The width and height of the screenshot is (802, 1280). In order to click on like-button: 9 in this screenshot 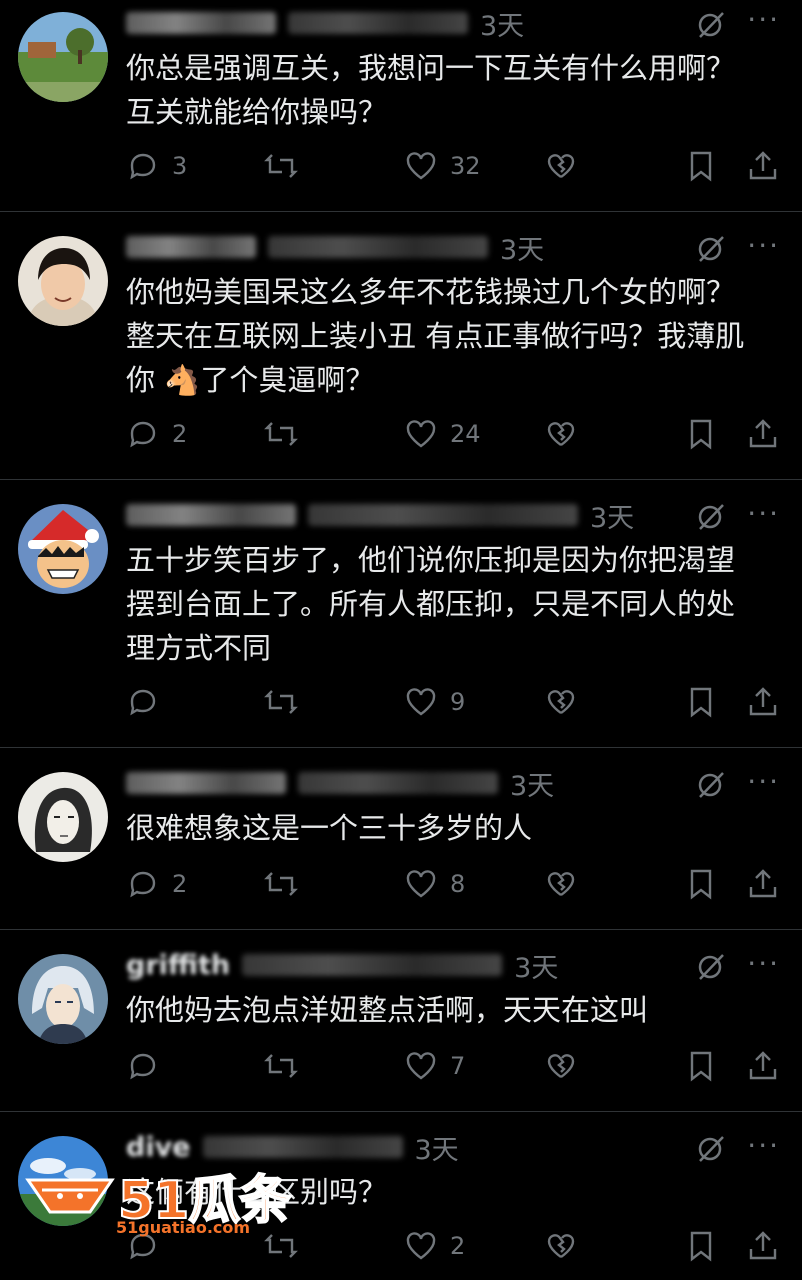, I will do `click(434, 702)`.